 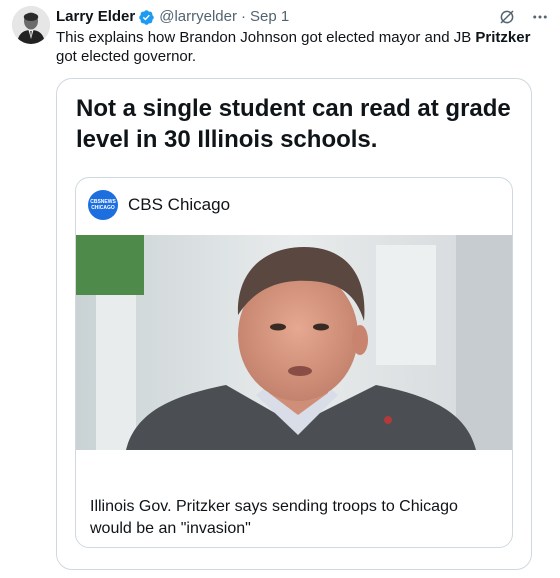 I want to click on tweet-header: Larry Elder @larryelder · Sep 1, so click(x=303, y=17).